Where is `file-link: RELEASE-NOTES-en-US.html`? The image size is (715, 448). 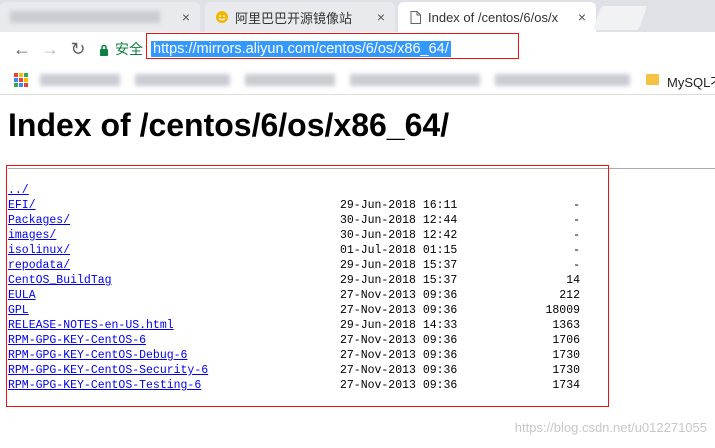 file-link: RELEASE-NOTES-en-US.html is located at coordinates (91, 325).